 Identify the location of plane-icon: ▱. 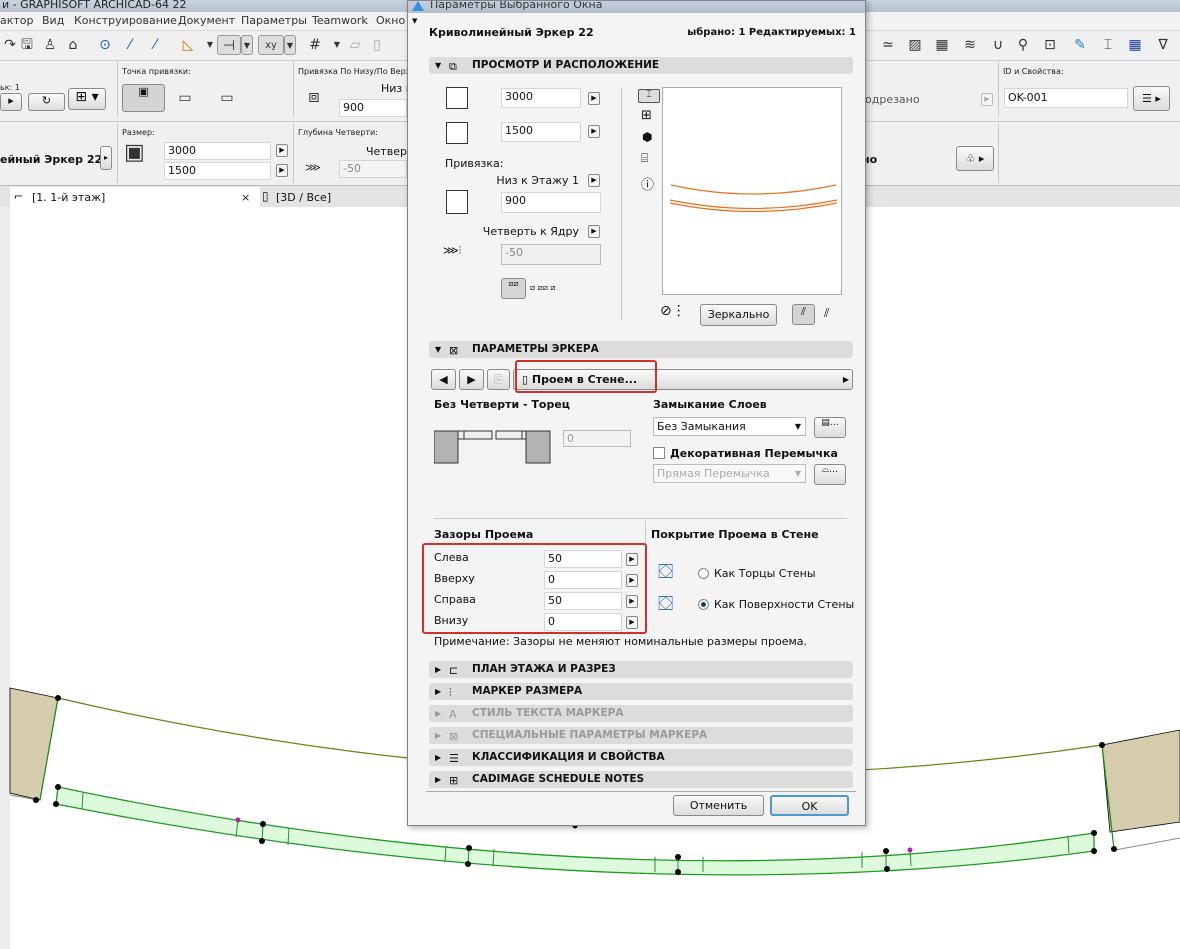
(355, 45).